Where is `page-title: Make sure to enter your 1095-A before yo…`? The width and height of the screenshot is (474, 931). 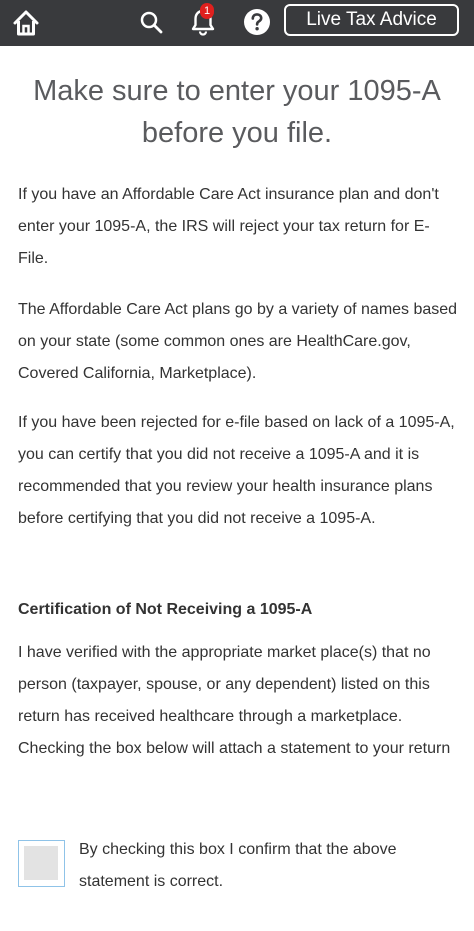 page-title: Make sure to enter your 1095-A before yo… is located at coordinates (237, 112).